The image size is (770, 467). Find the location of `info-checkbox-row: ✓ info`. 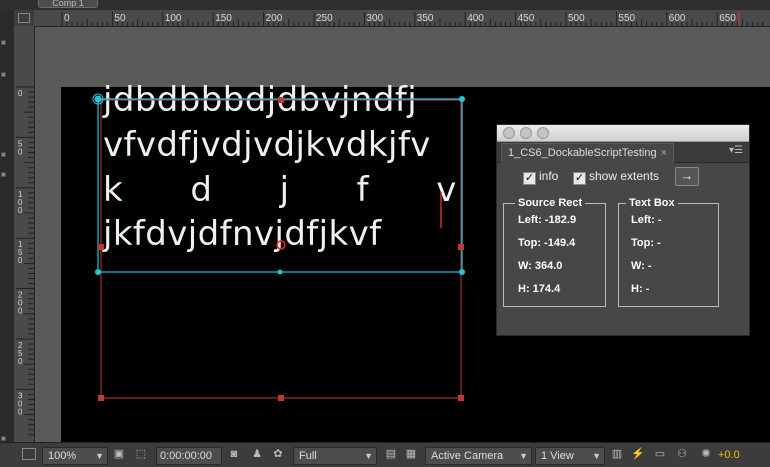

info-checkbox-row: ✓ info is located at coordinates (541, 176).